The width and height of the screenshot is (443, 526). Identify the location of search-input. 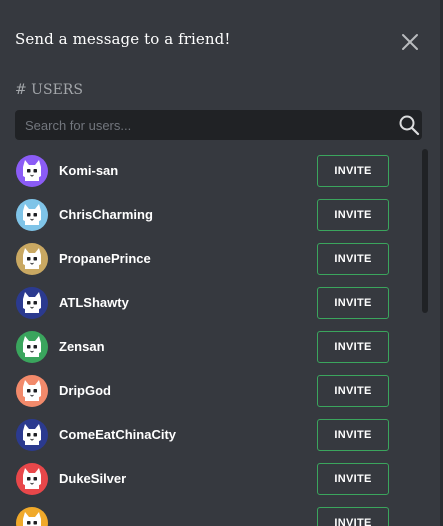
(202, 125).